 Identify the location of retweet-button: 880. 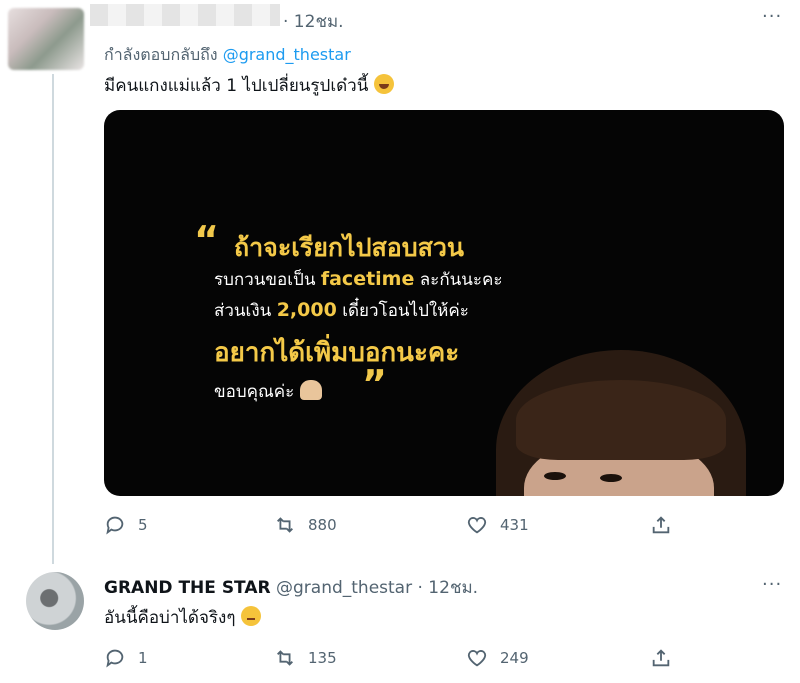
(305, 525).